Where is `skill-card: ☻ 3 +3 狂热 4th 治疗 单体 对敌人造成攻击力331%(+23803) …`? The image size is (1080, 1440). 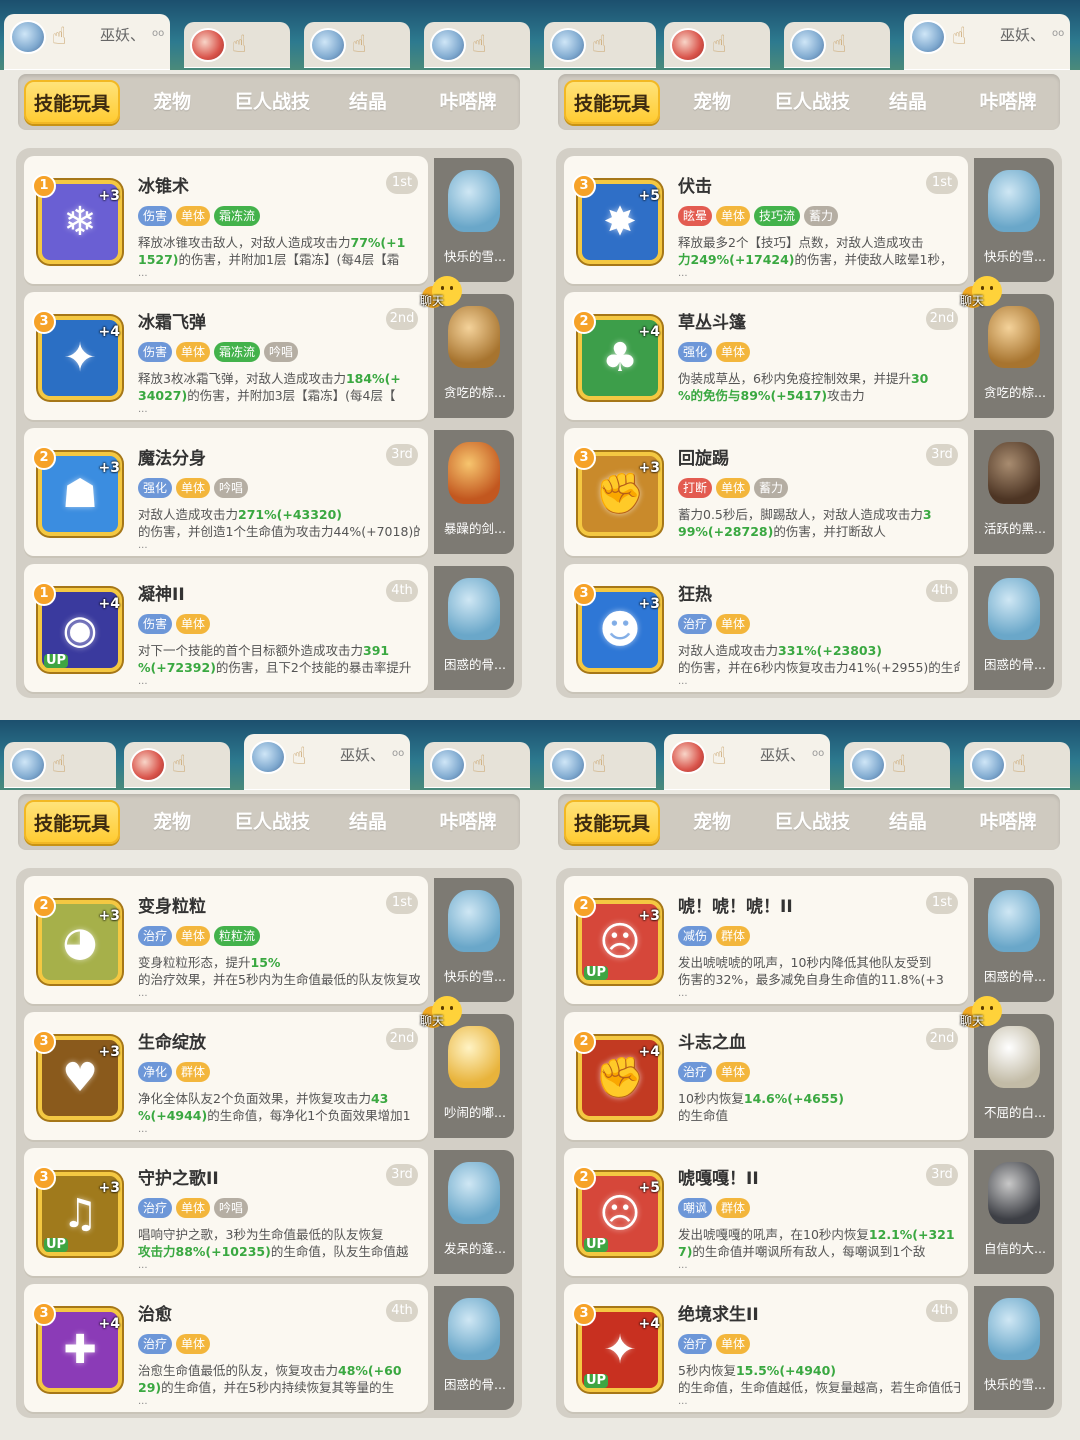 skill-card: ☻ 3 +3 狂热 4th 治疗 单体 对敌人造成攻击力331%(+23803) … is located at coordinates (766, 628).